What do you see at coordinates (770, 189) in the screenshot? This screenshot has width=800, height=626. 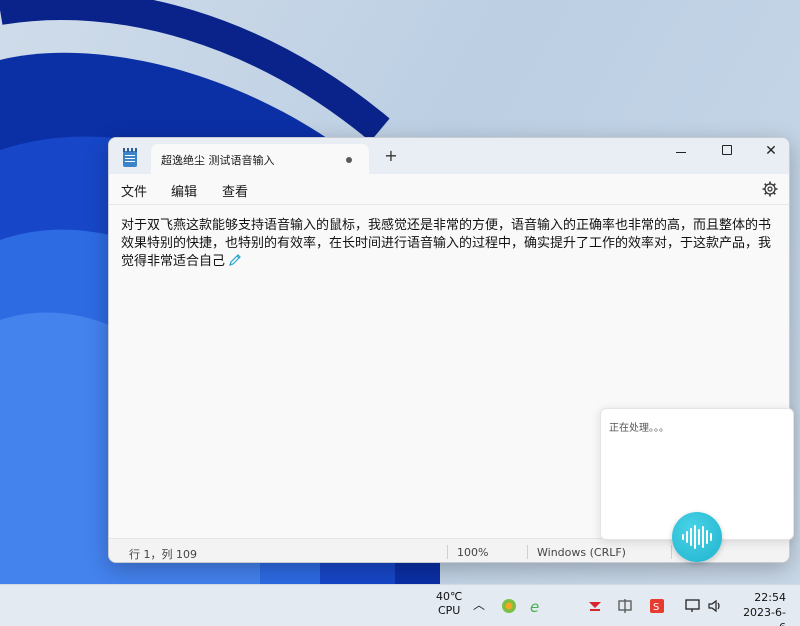 I see `settings-gear-icon` at bounding box center [770, 189].